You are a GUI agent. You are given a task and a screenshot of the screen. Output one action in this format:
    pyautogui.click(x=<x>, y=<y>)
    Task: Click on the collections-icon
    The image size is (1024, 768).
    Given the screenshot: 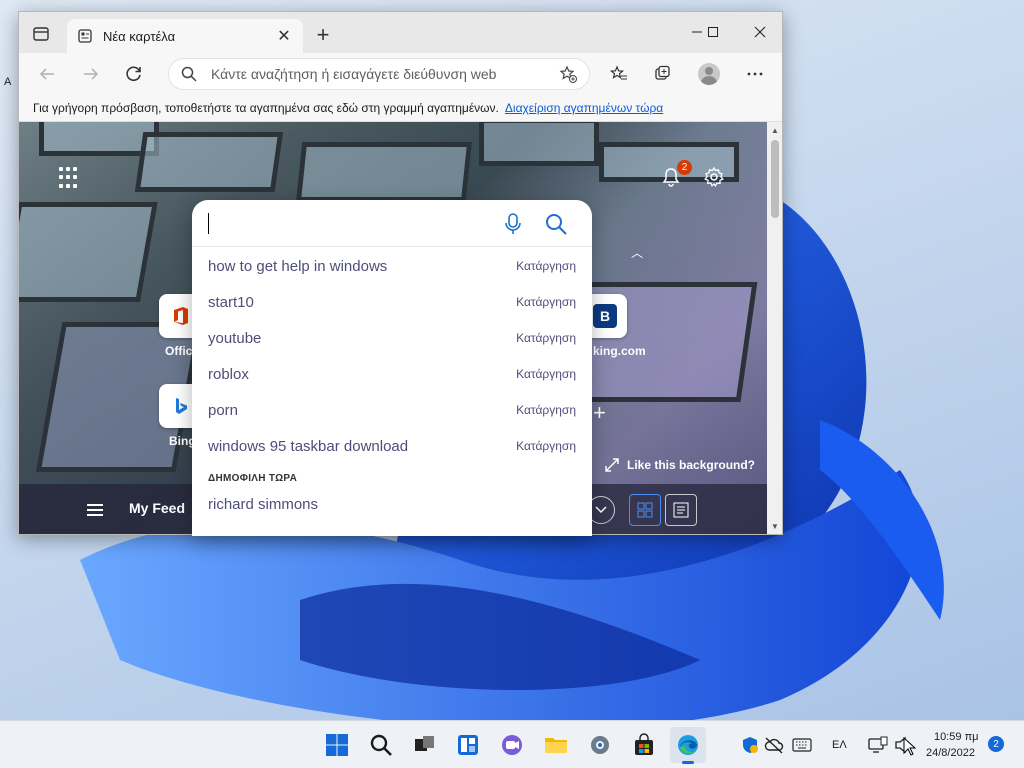 What is the action you would take?
    pyautogui.click(x=662, y=72)
    